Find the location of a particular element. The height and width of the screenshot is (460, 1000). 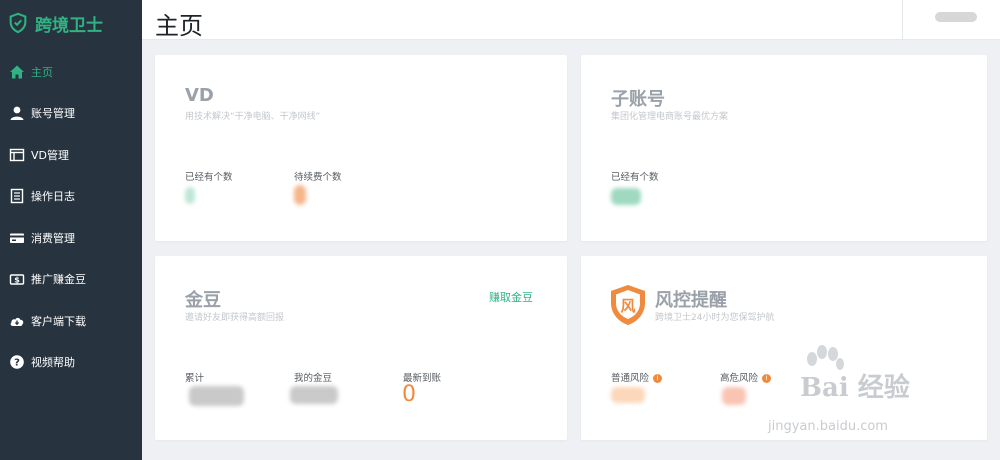

baidu-watermark: Bai 经验 jingyan.baidu.com is located at coordinates (862, 392).